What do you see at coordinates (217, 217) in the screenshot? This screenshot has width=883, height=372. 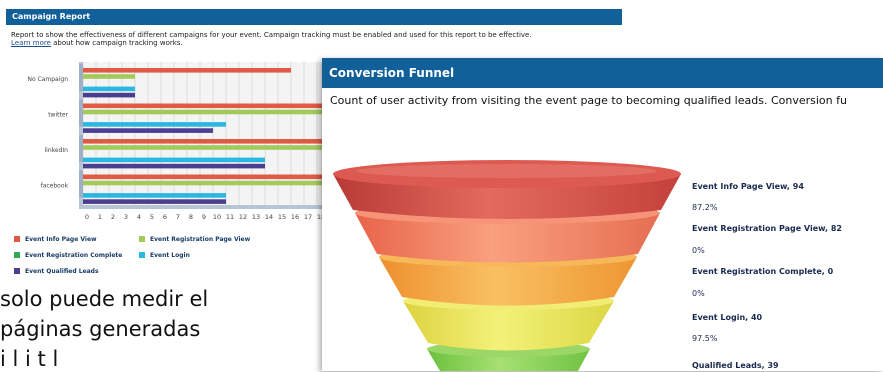 I see `x-tick-label: 10` at bounding box center [217, 217].